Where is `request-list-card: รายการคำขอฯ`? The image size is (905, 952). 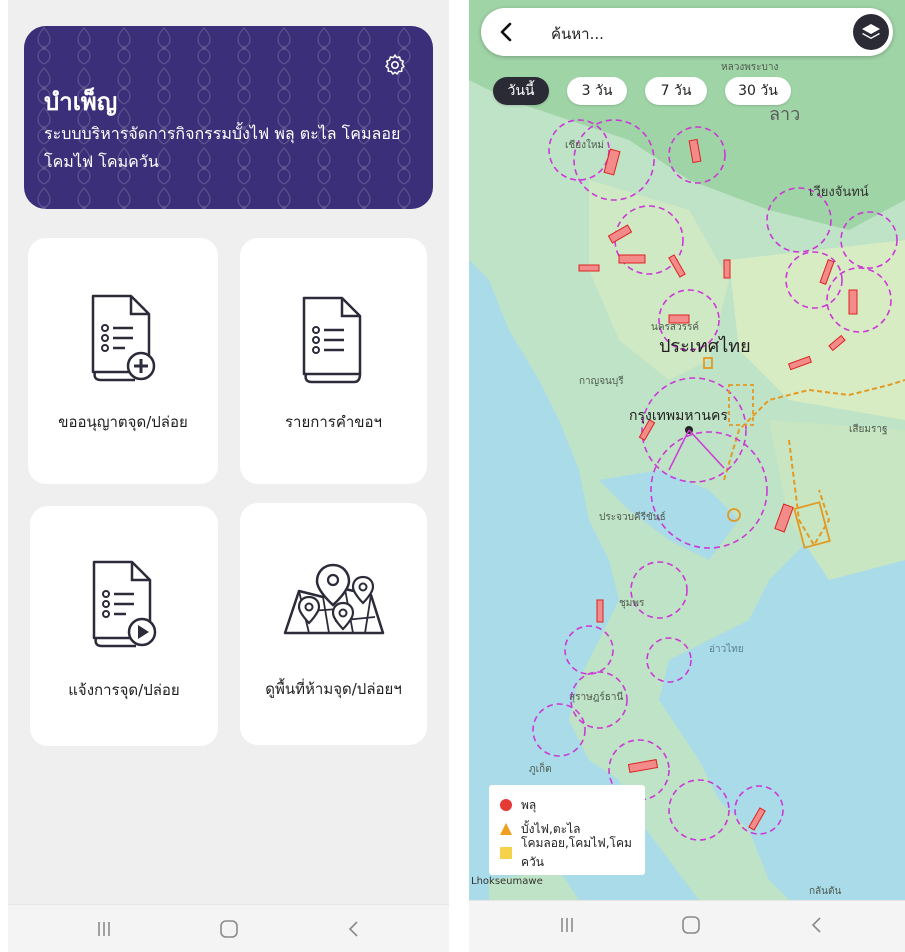
request-list-card: รายการคำขอฯ is located at coordinates (333, 361).